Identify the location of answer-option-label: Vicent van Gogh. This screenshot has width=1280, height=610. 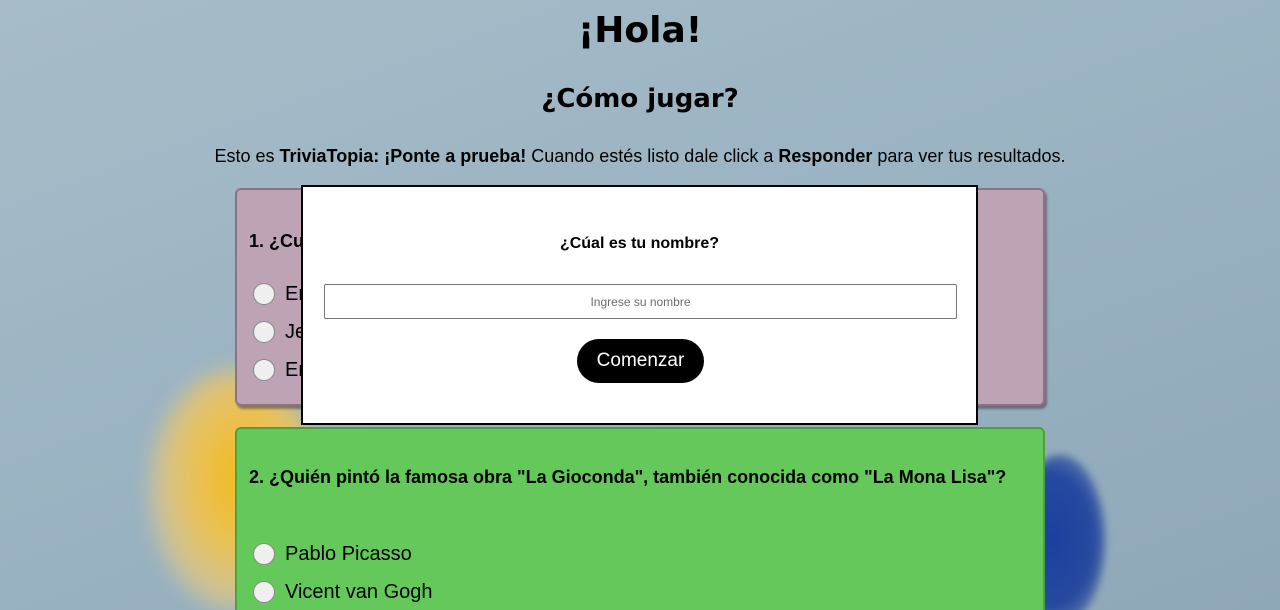
(359, 591).